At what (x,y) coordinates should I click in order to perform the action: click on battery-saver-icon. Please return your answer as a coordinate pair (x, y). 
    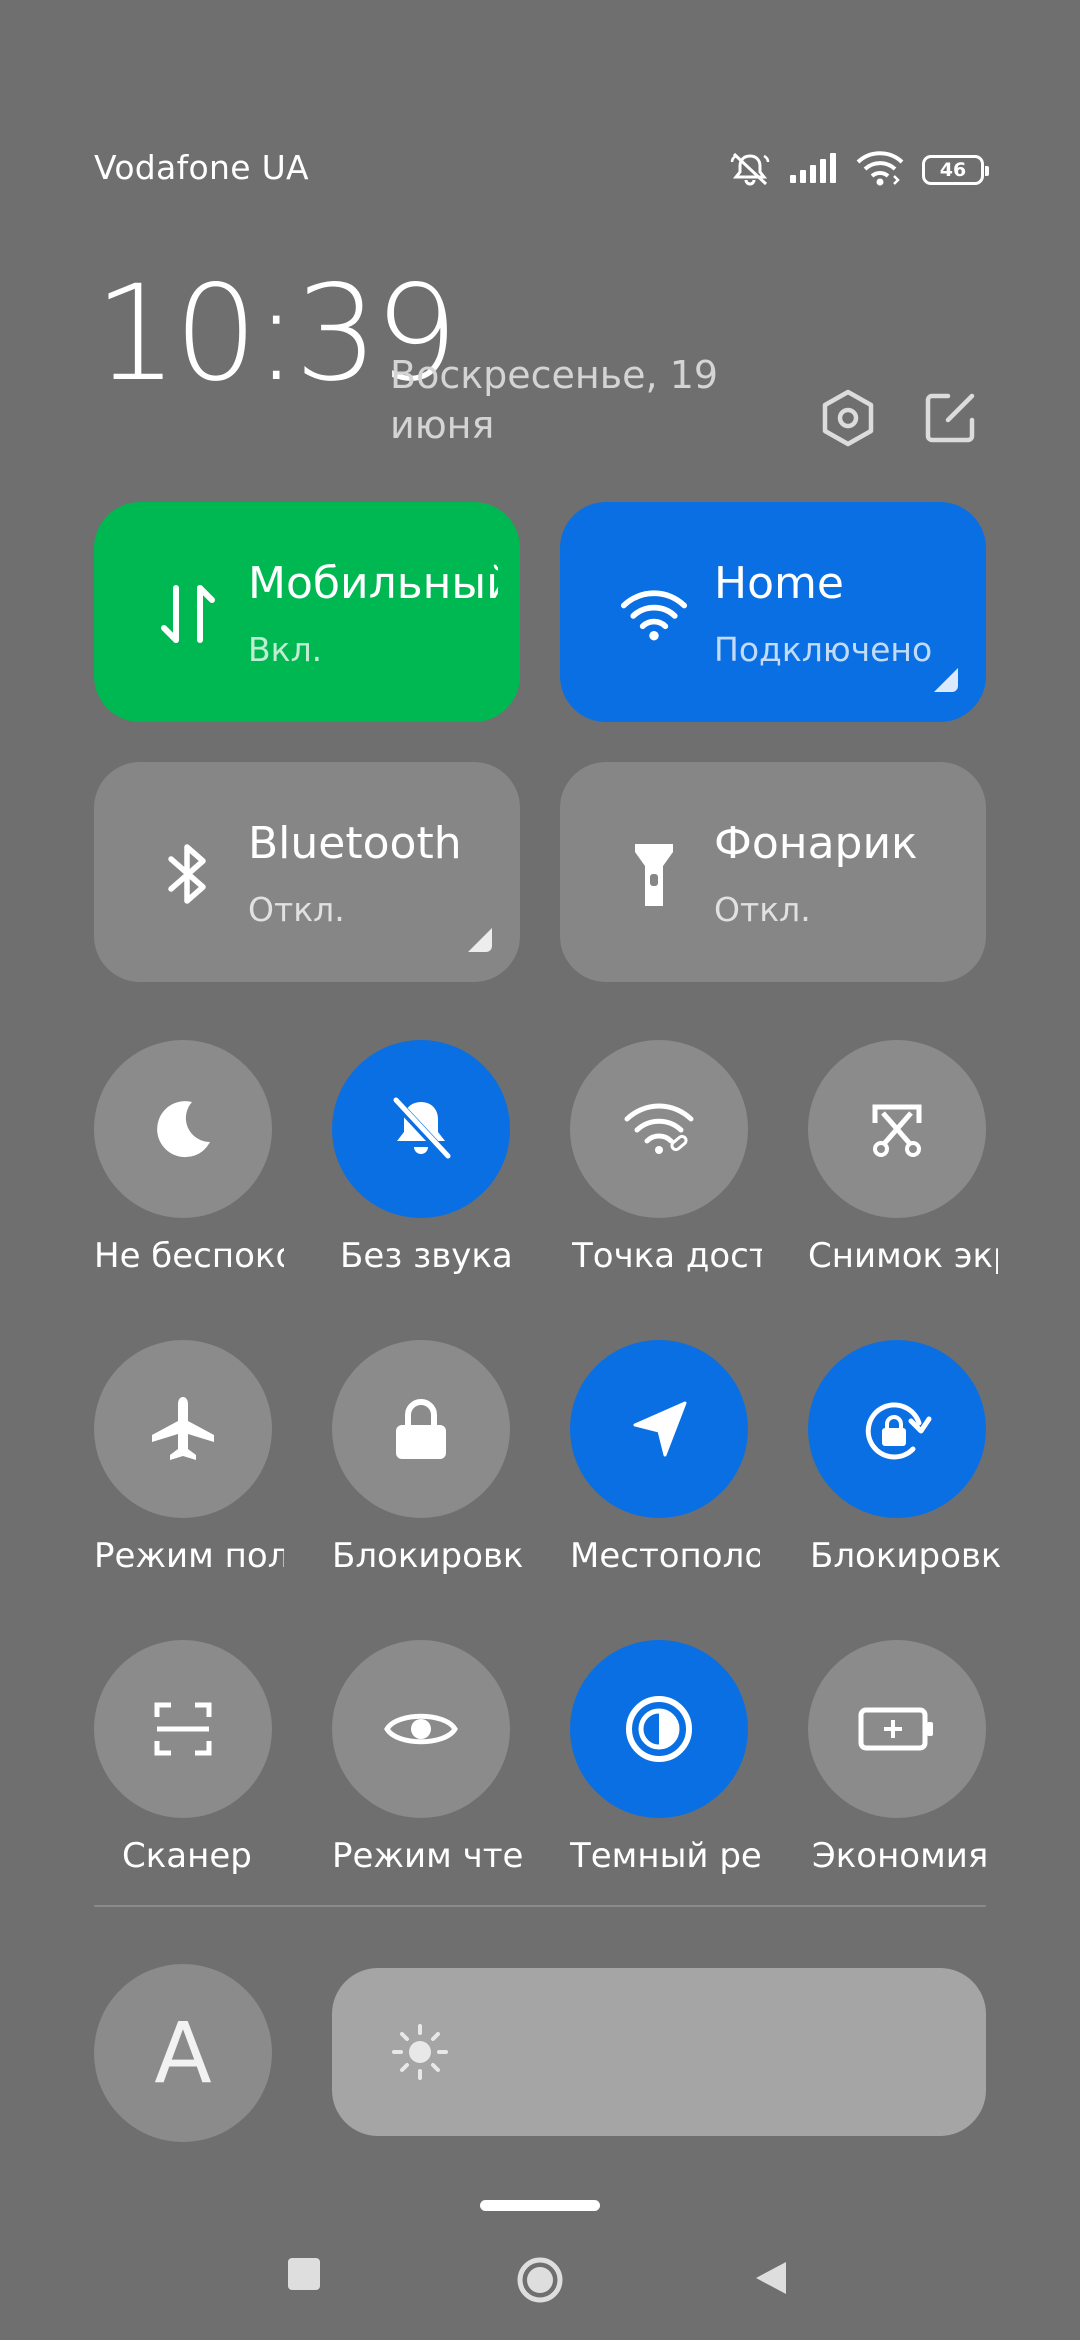
    Looking at the image, I should click on (895, 1729).